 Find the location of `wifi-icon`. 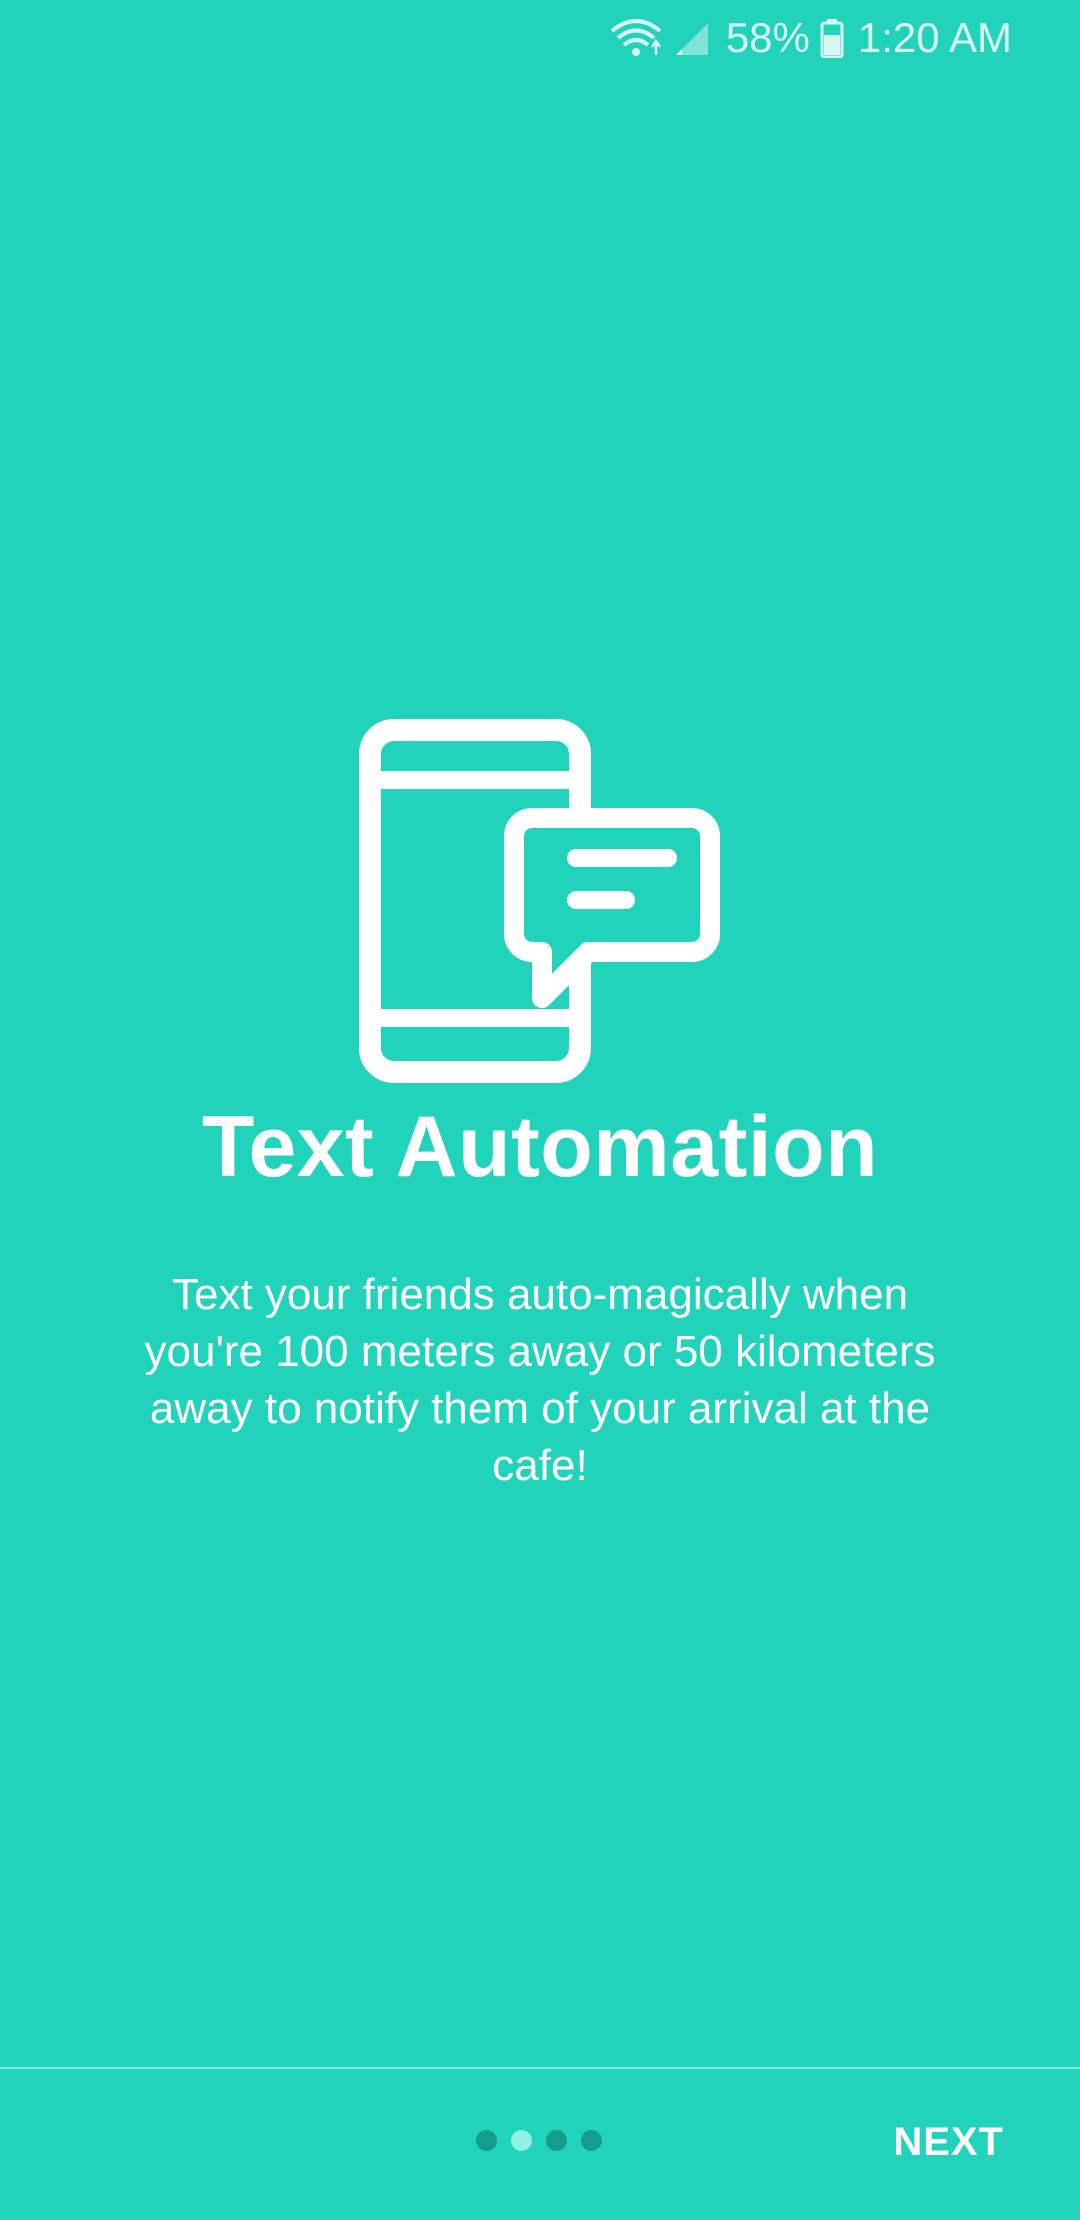

wifi-icon is located at coordinates (636, 38).